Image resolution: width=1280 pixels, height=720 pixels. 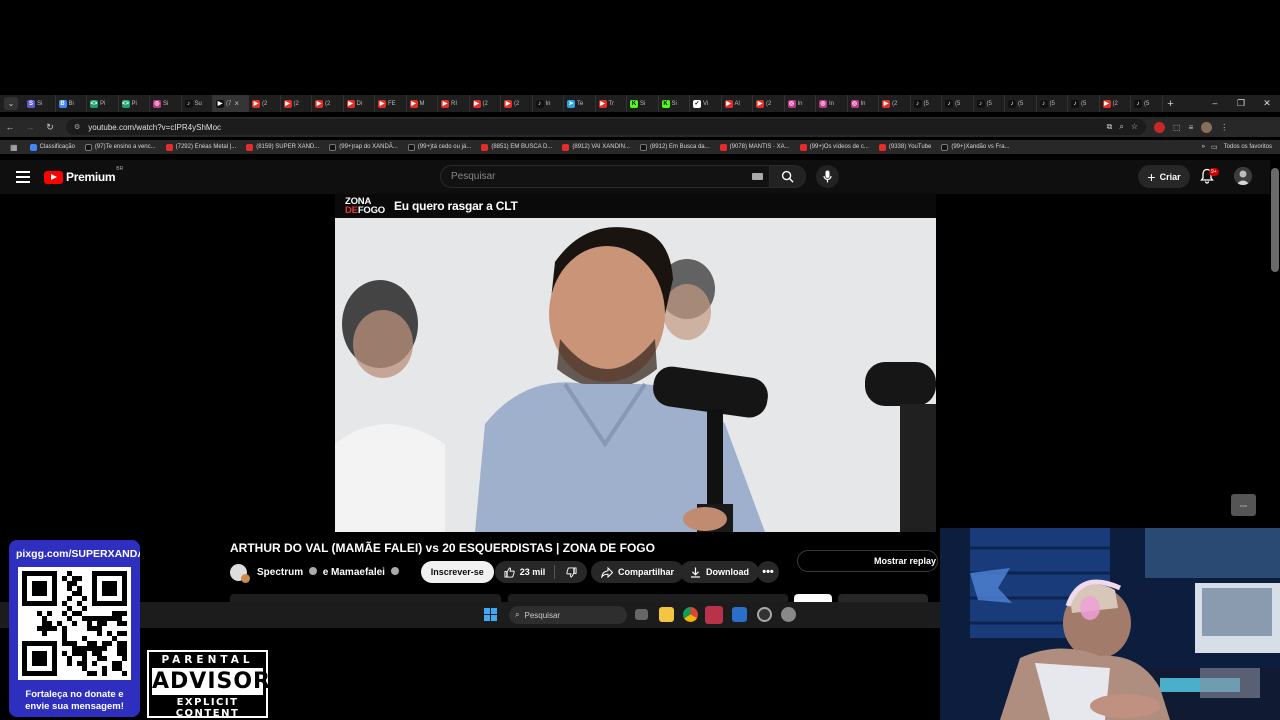 What do you see at coordinates (236, 103) in the screenshot?
I see `close-tab-icon: ×` at bounding box center [236, 103].